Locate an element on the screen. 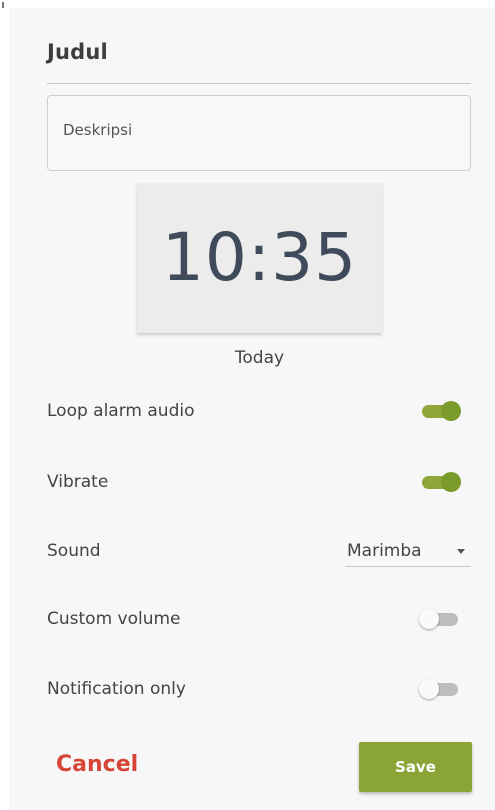 The width and height of the screenshot is (495, 810). vibrate-label: Vibrate is located at coordinates (78, 482).